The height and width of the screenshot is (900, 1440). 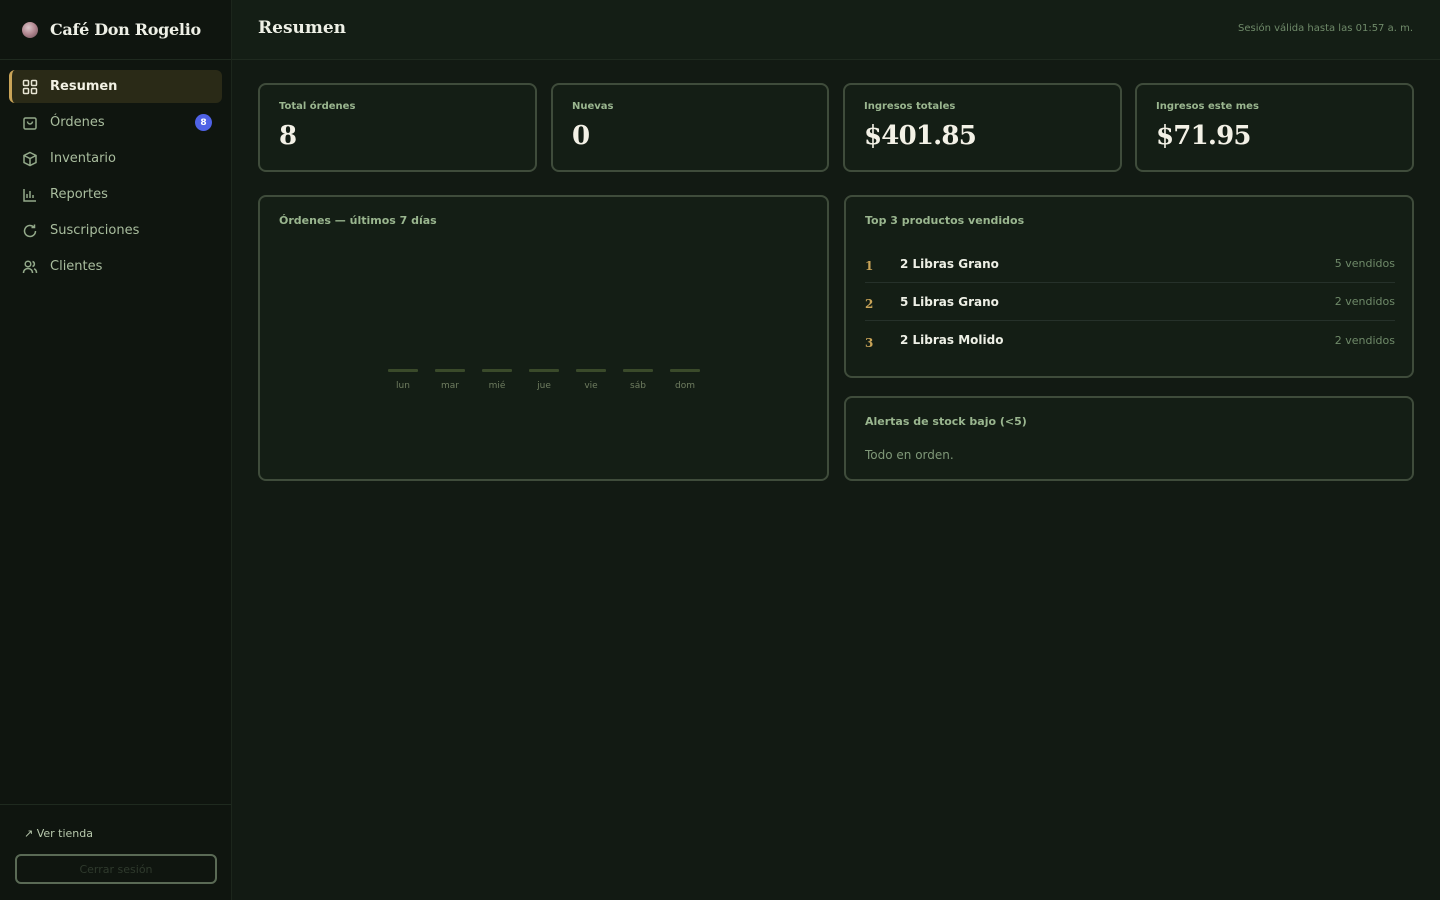 What do you see at coordinates (84, 86) in the screenshot?
I see `sidebar-item-label: Resumen` at bounding box center [84, 86].